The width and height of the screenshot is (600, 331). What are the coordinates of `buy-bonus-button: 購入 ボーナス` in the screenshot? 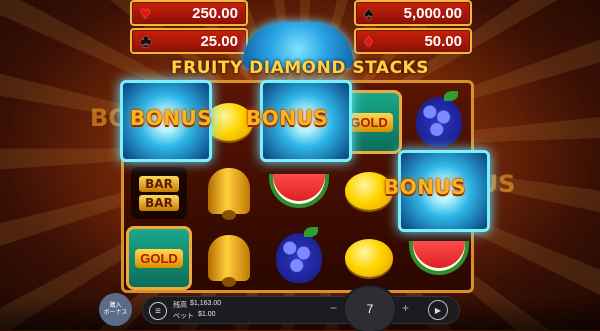 It's located at (115, 309).